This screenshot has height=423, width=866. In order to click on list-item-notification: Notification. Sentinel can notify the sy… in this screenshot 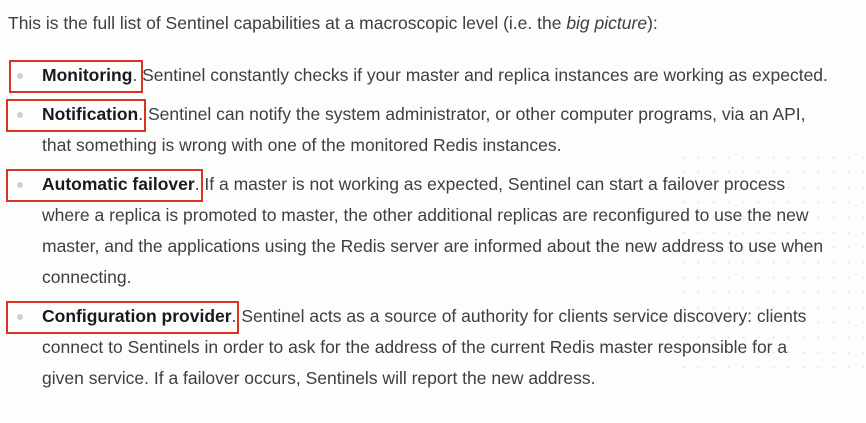, I will do `click(415, 130)`.